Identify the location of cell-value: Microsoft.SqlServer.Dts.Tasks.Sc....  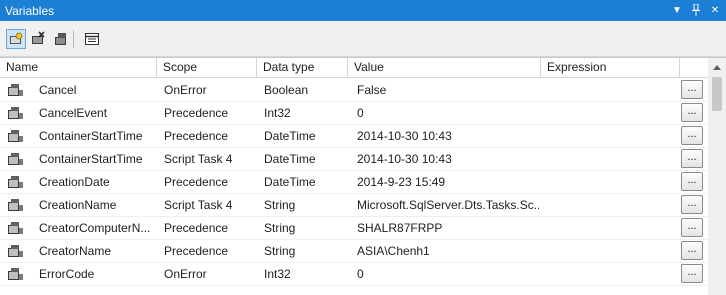
(448, 205).